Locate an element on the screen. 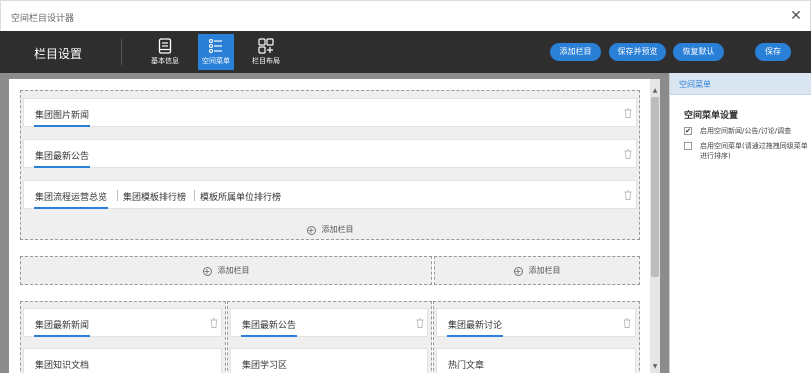  window-titlebar: 空间栏目设计器 ✕ is located at coordinates (405, 15).